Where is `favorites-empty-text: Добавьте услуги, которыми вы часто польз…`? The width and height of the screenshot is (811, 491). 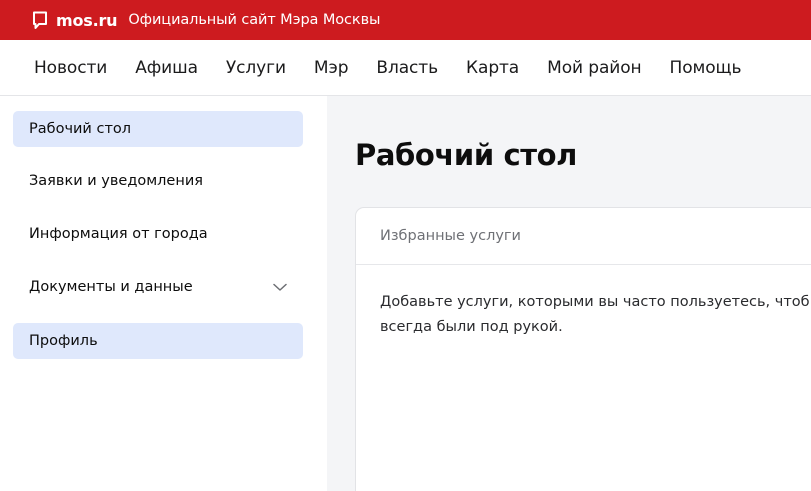
favorites-empty-text: Добавьте услуги, которыми вы часто польз… is located at coordinates (595, 315).